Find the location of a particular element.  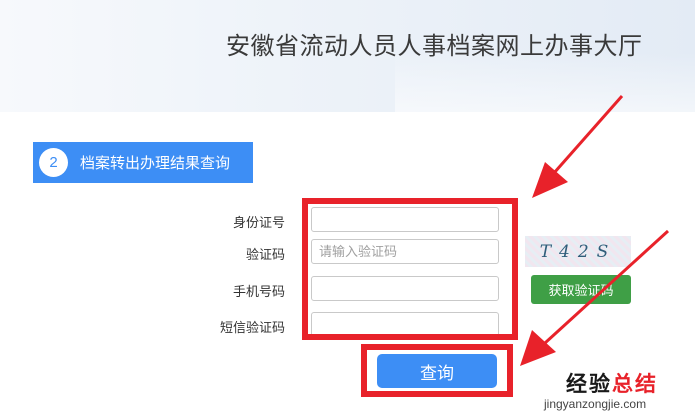

portal-title: 安徽省流动人员人事档案网上办事大厅 is located at coordinates (434, 46).